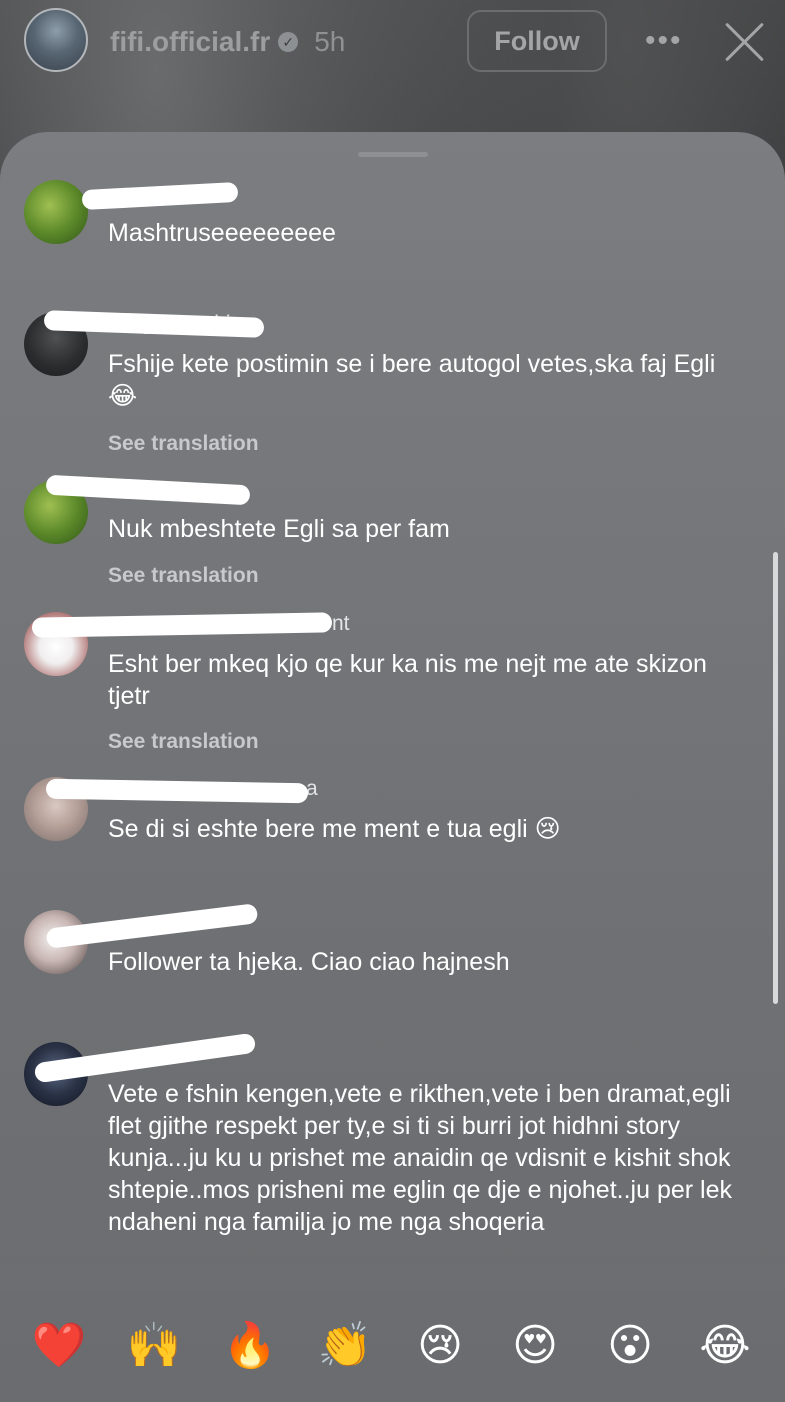 The image size is (785, 1402). Describe the element at coordinates (288, 42) in the screenshot. I see `verified-badge-icon: ✓` at that location.